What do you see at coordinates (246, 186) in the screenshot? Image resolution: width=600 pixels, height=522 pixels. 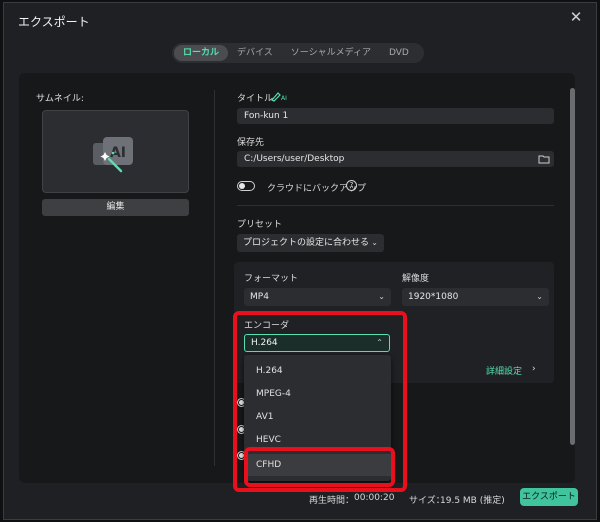 I see `cloud-backup-toggle` at bounding box center [246, 186].